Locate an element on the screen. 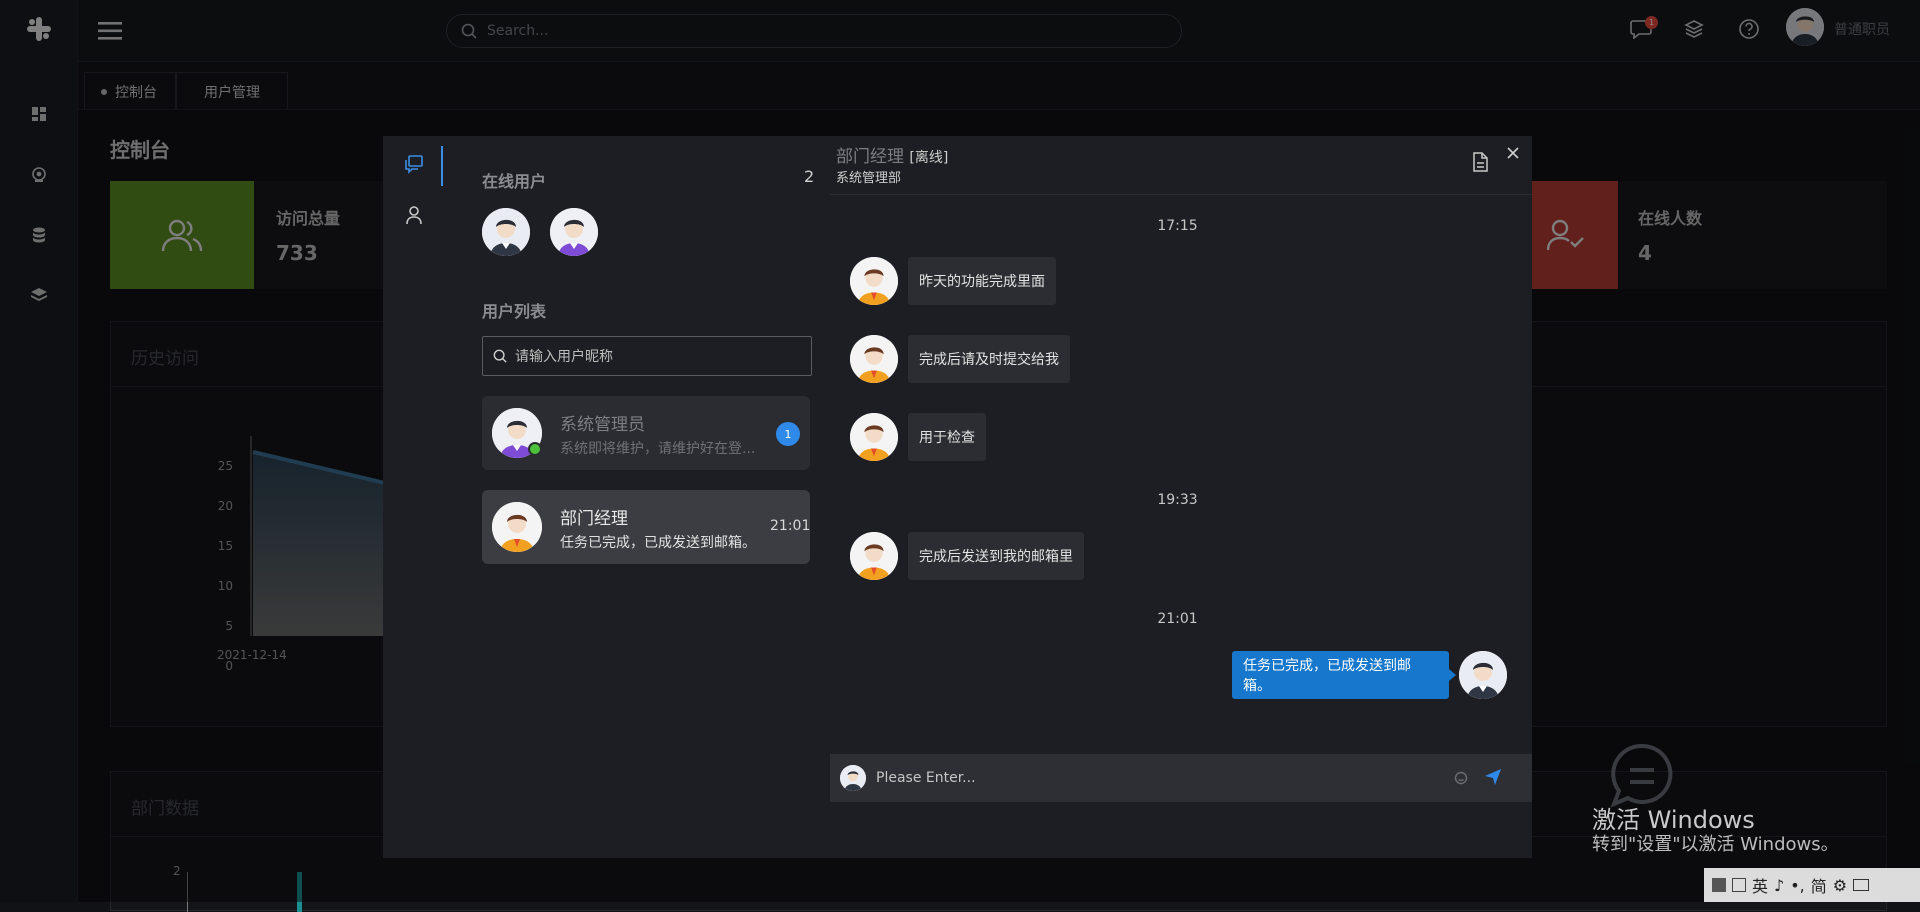 The image size is (1920, 912). message-timestamp: 21:01 is located at coordinates (1177, 619).